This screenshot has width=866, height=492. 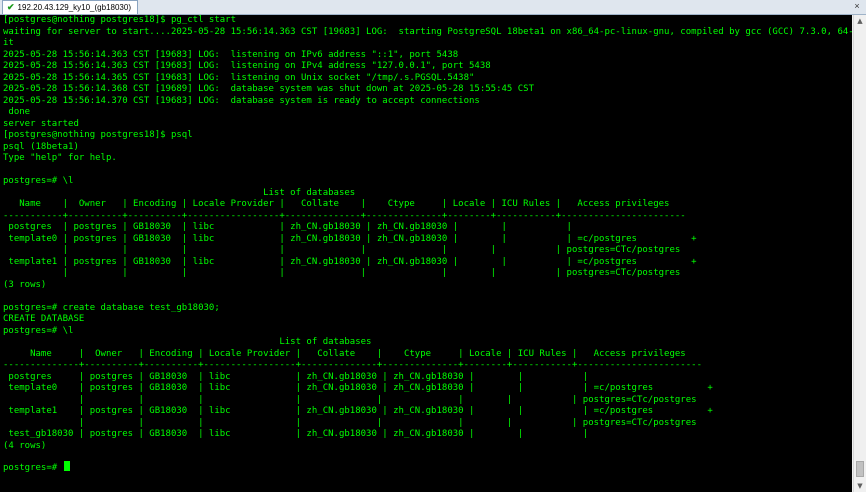 I want to click on terminal-line: server started, so click(x=41, y=123).